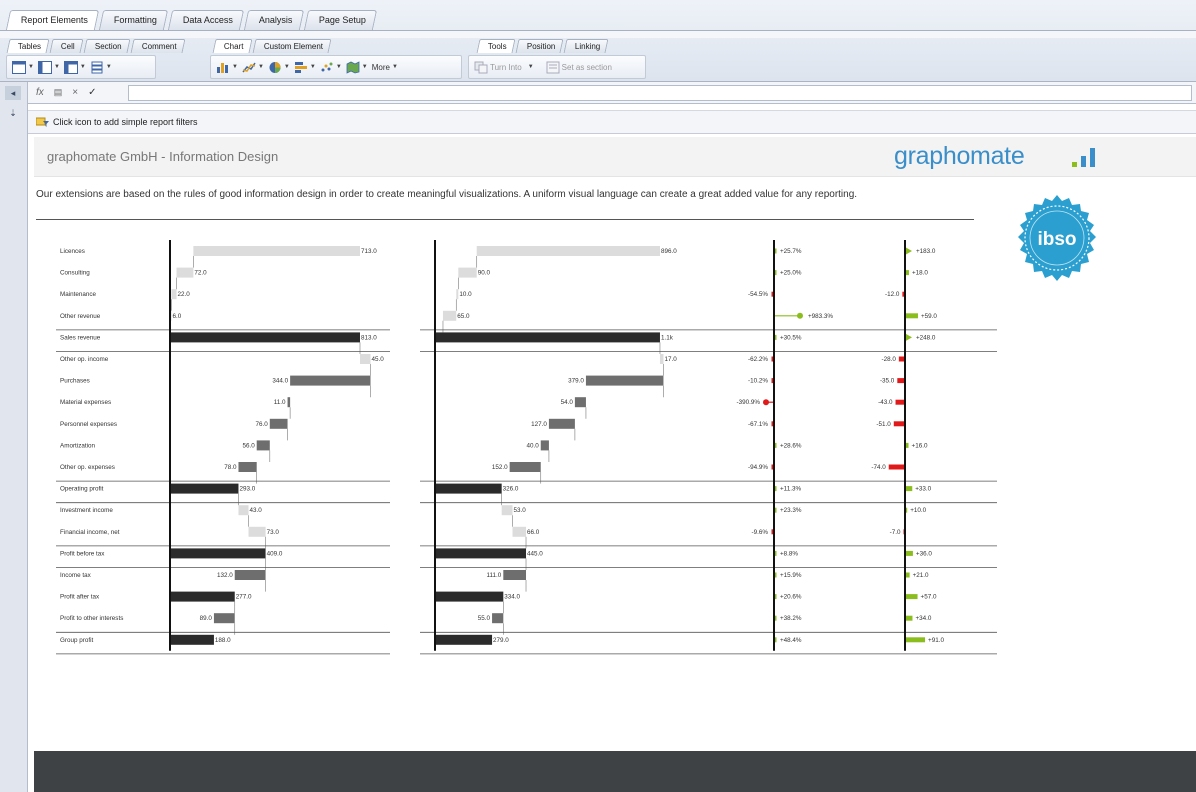  I want to click on turn-into-button: Turn Into ▼, so click(504, 67).